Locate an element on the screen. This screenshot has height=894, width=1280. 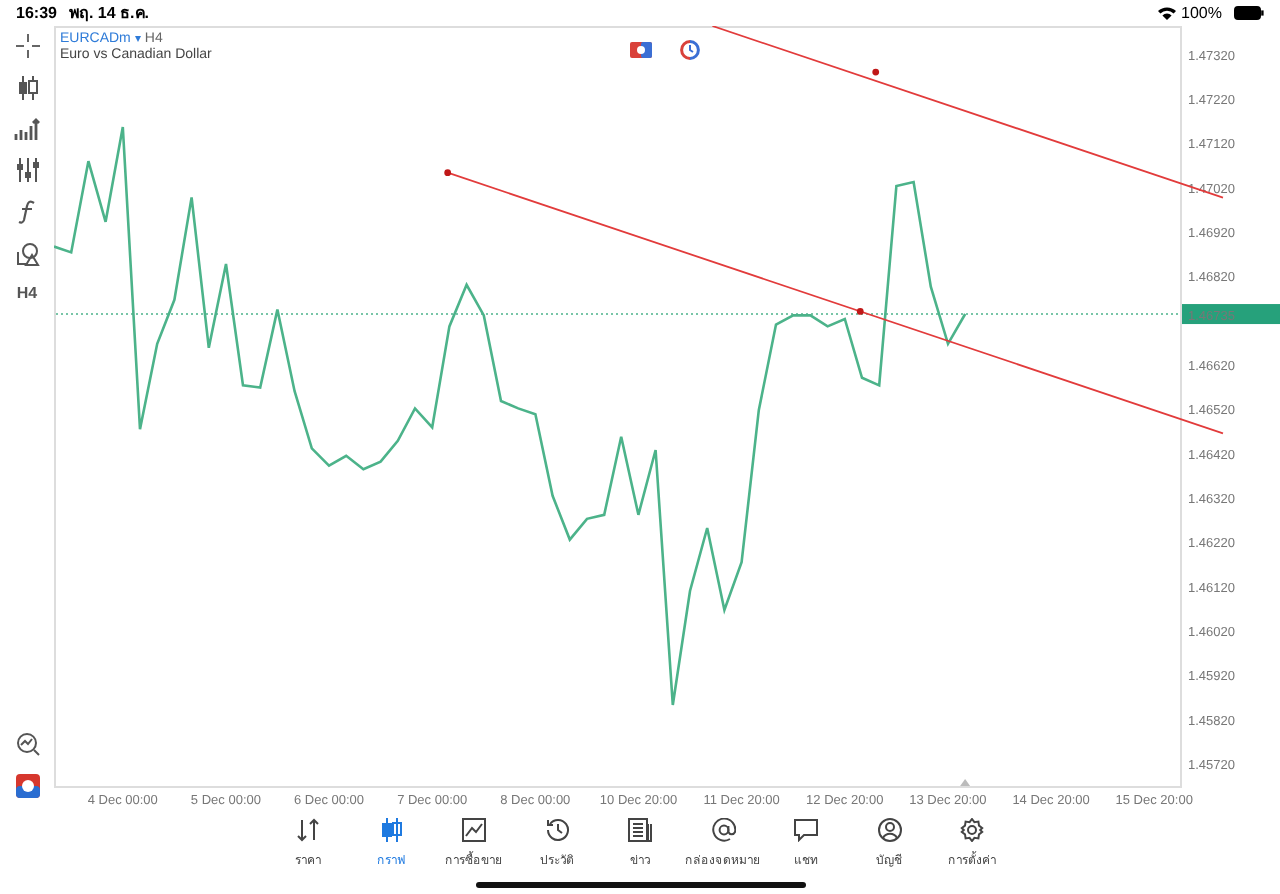
status-time: 16:39 is located at coordinates (36, 13).